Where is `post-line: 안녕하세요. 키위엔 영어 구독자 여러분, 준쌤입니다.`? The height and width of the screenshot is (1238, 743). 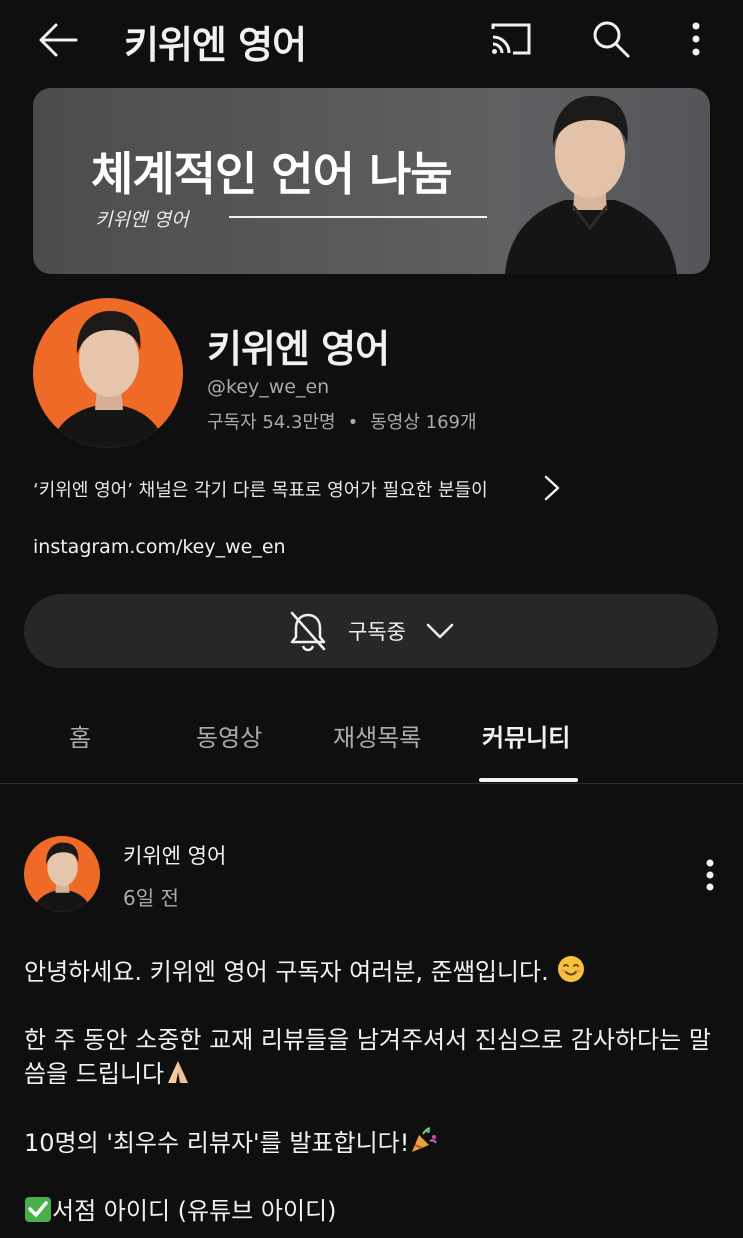
post-line: 안녕하세요. 키위엔 영어 구독자 여러분, 준쌤입니다. is located at coordinates (374, 971).